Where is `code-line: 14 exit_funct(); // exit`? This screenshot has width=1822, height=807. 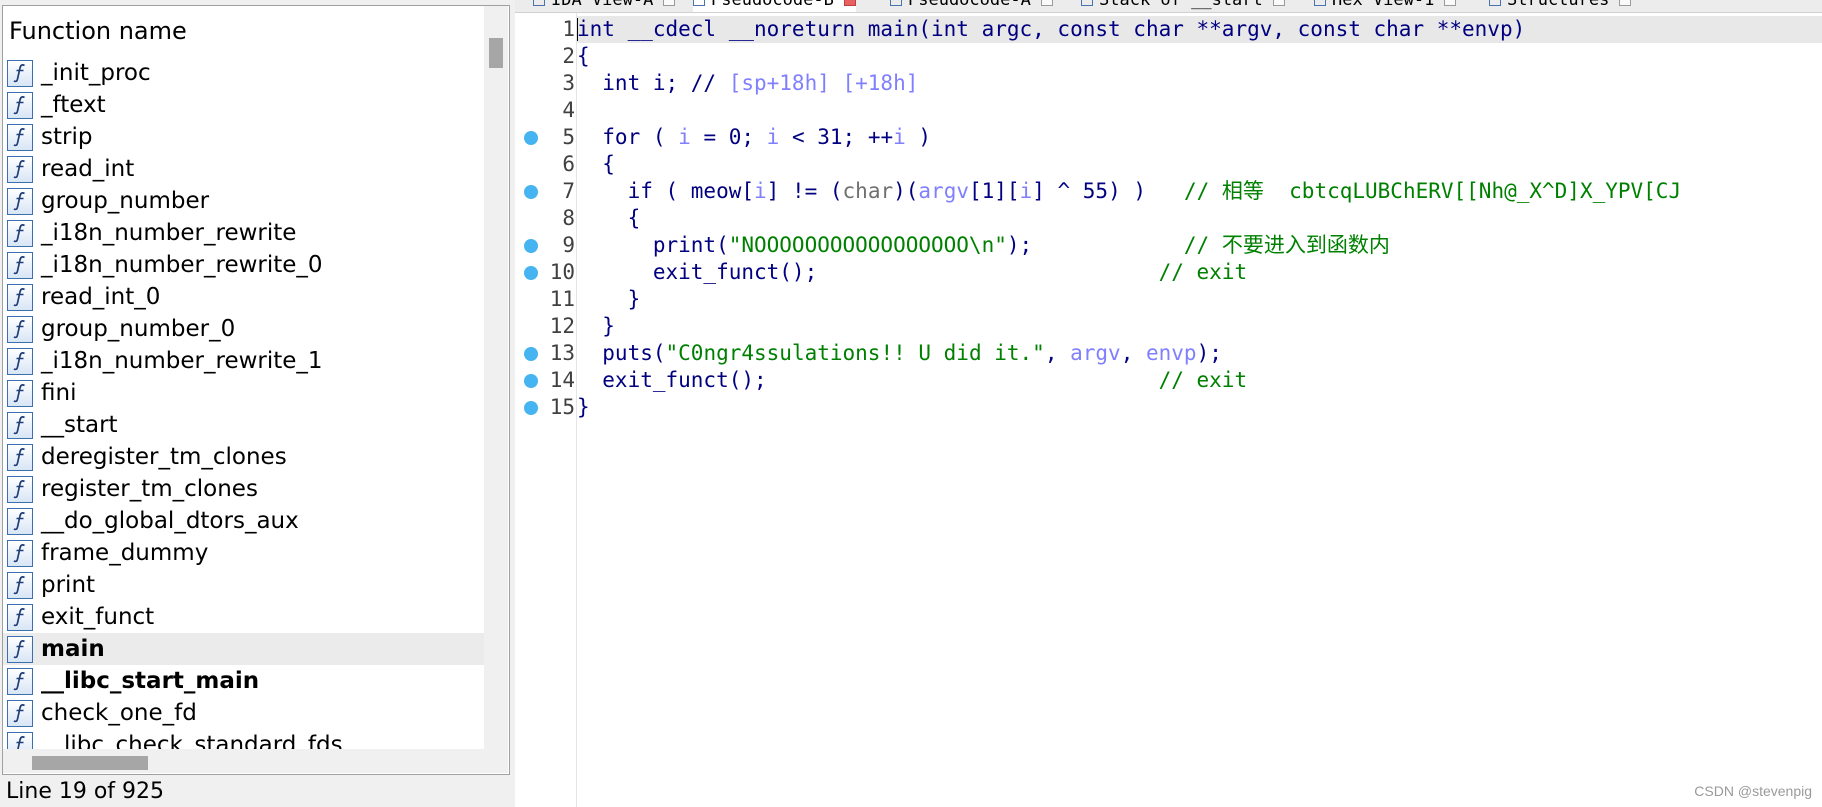
code-line: 14 exit_funct(); // exit is located at coordinates (1168, 380).